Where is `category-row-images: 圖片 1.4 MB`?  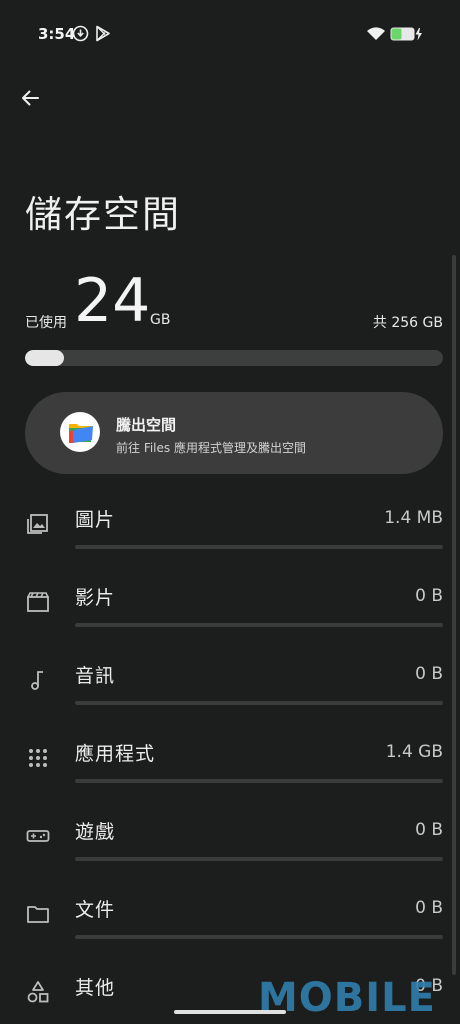
category-row-images: 圖片 1.4 MB is located at coordinates (230, 541).